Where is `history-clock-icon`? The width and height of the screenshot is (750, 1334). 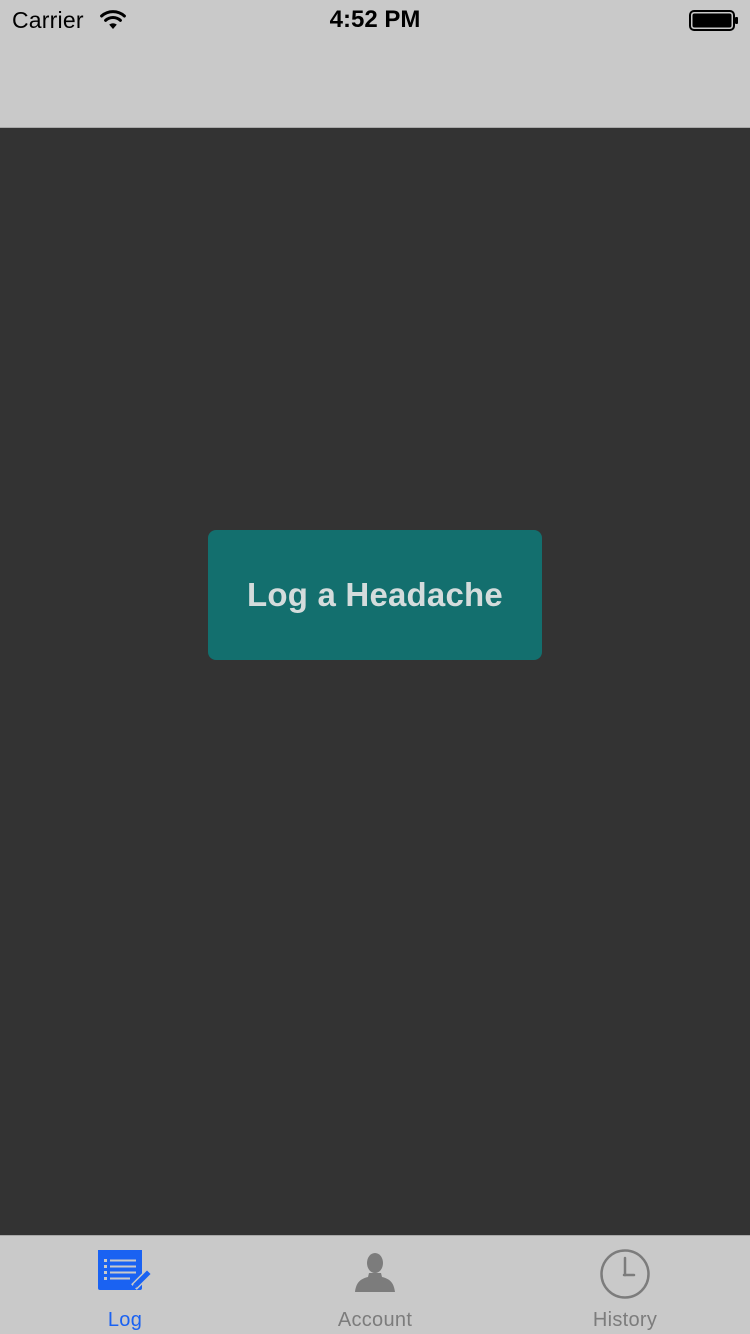 history-clock-icon is located at coordinates (625, 1274).